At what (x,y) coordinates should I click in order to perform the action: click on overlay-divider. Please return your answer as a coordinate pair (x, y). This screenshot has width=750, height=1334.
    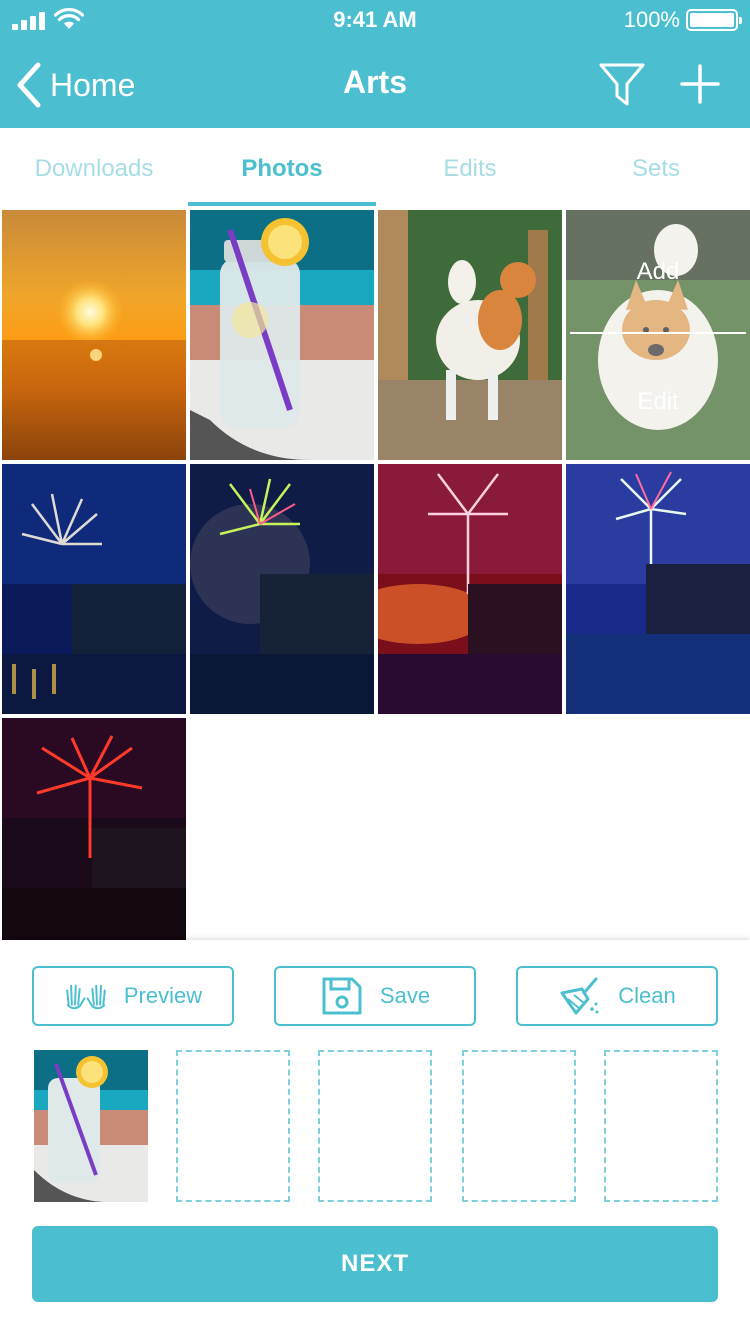
    Looking at the image, I should click on (658, 333).